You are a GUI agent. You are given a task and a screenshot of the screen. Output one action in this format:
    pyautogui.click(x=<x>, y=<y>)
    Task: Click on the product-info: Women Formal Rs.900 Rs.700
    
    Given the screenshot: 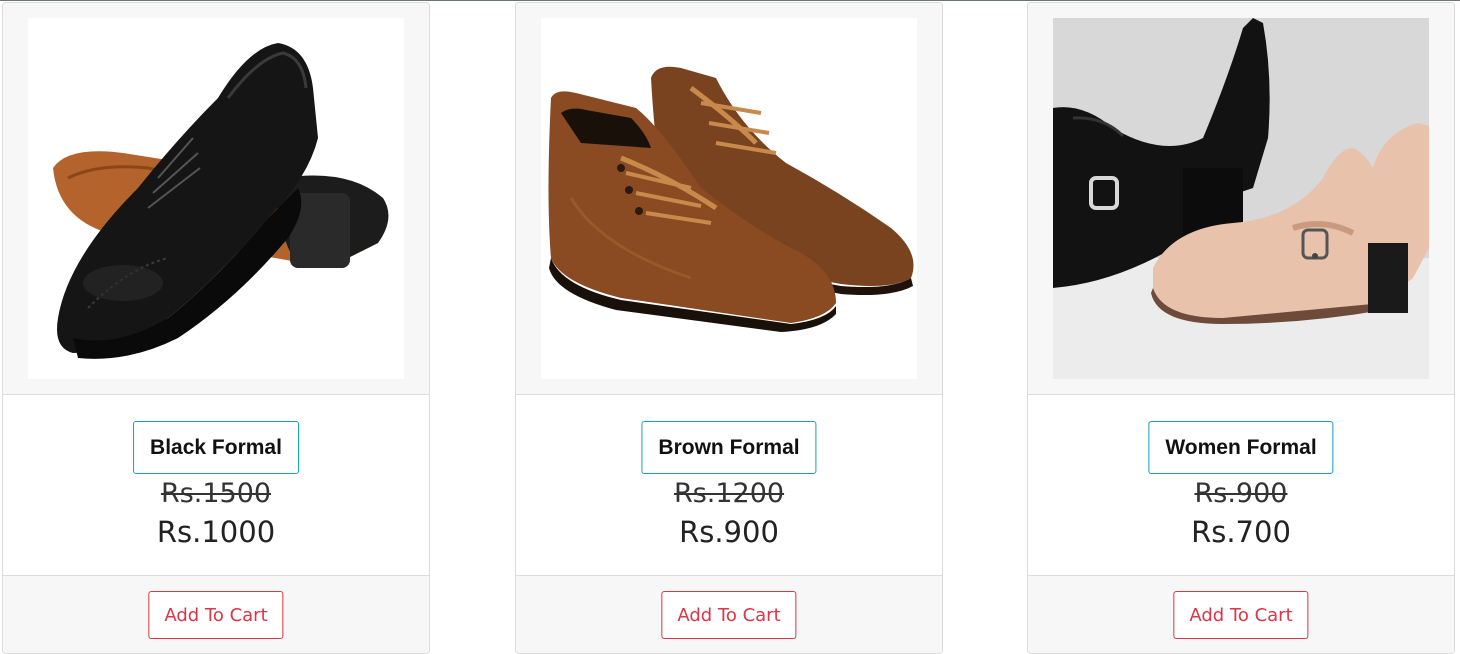 What is the action you would take?
    pyautogui.click(x=1241, y=485)
    